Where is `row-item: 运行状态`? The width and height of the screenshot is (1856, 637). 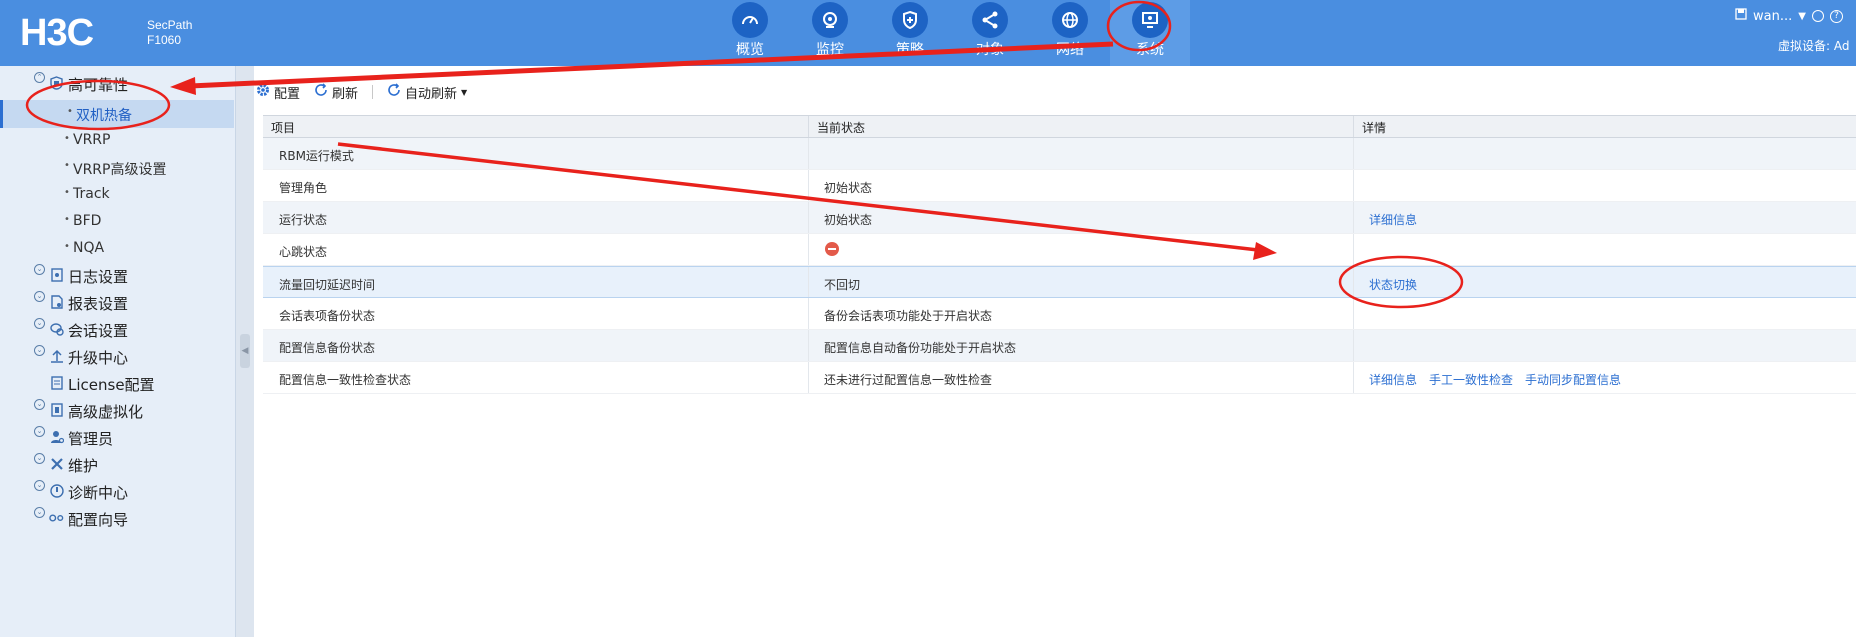 row-item: 运行状态 is located at coordinates (303, 220).